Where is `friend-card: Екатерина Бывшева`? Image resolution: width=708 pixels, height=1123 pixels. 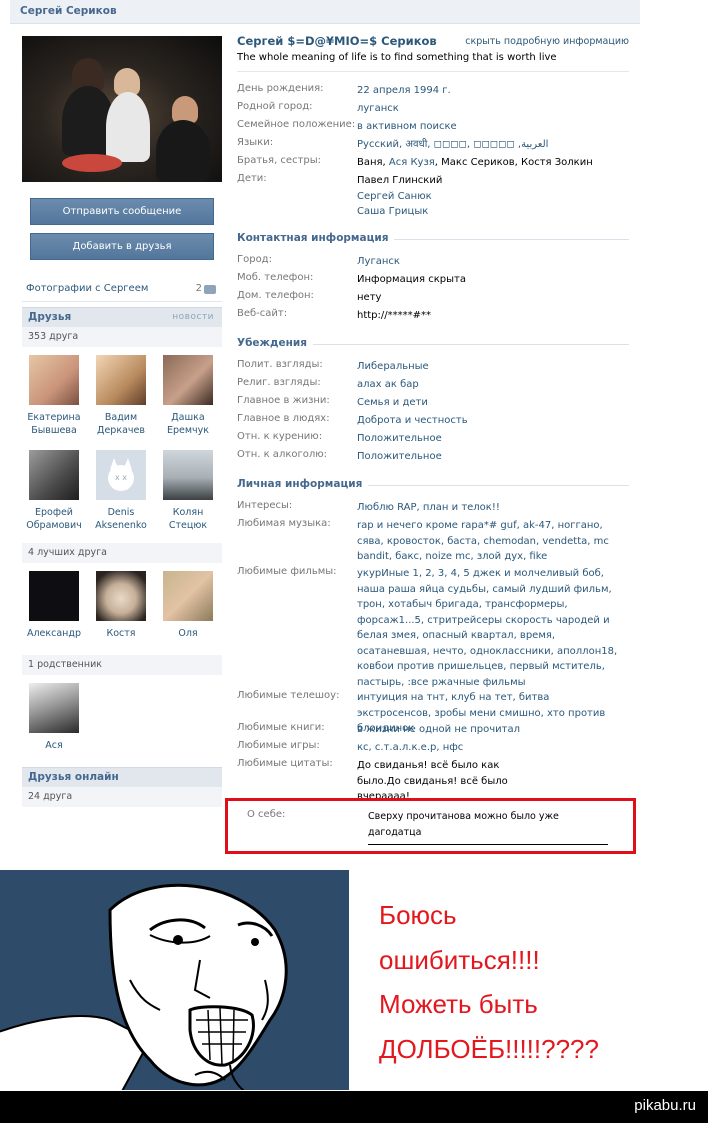
friend-card: Екатерина Бывшева is located at coordinates (54, 396).